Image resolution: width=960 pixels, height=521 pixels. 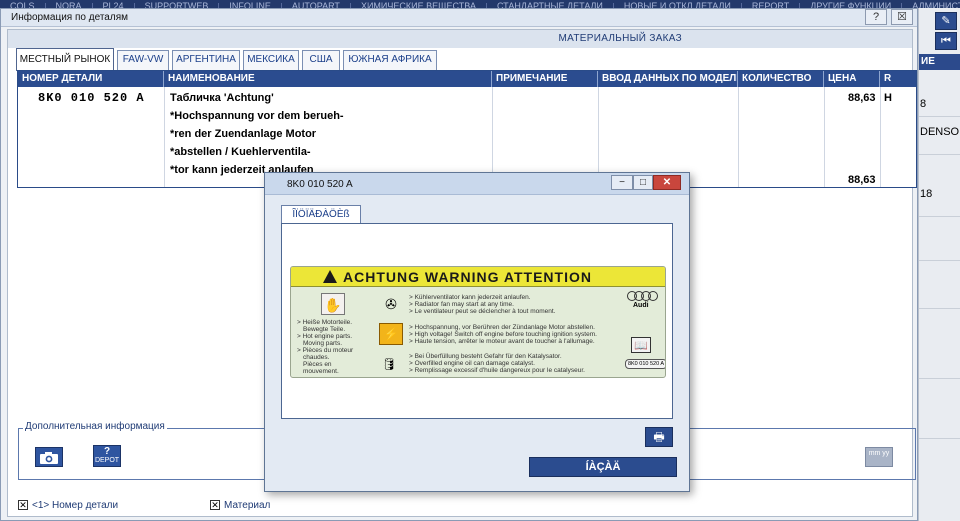 I want to click on oil-can-icon: 🛢, so click(x=389, y=364).